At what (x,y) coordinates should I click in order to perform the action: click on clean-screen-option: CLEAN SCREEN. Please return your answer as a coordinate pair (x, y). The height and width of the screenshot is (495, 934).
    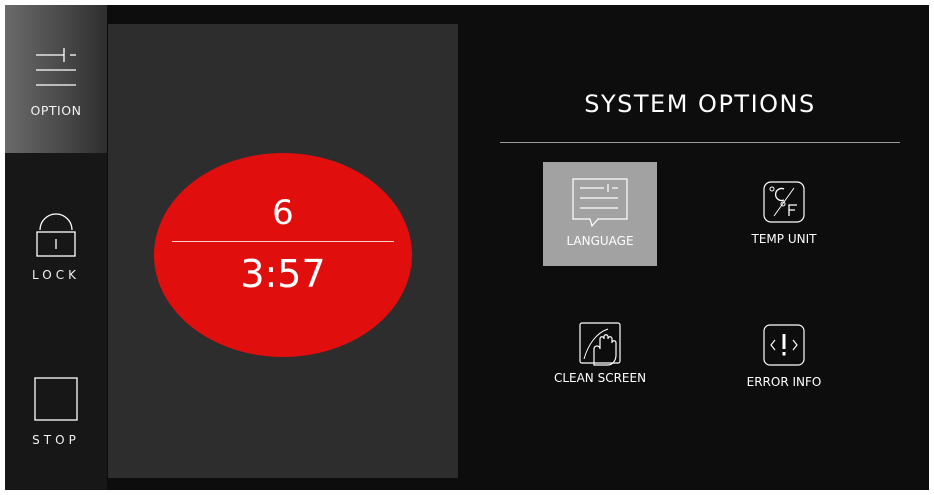
    Looking at the image, I should click on (600, 357).